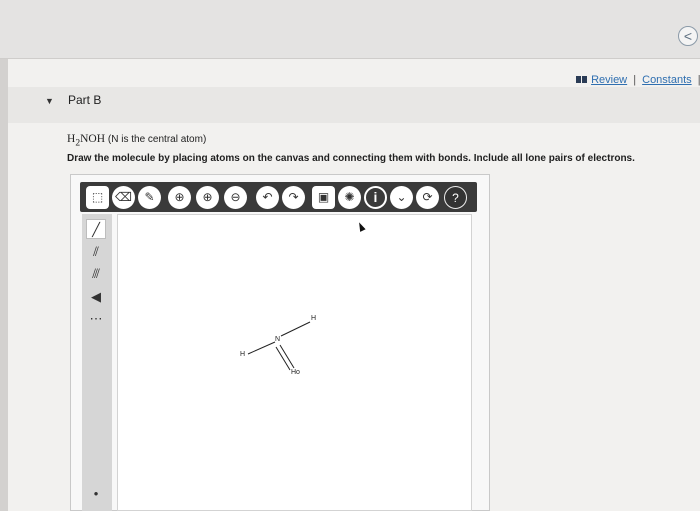  I want to click on atom-o: Ho, so click(295, 372).